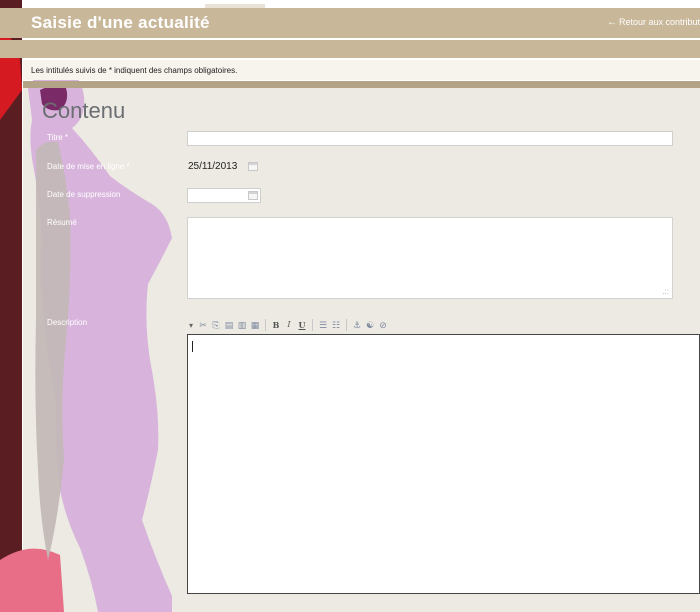  What do you see at coordinates (323, 325) in the screenshot?
I see `ordered-list-icon: ☰` at bounding box center [323, 325].